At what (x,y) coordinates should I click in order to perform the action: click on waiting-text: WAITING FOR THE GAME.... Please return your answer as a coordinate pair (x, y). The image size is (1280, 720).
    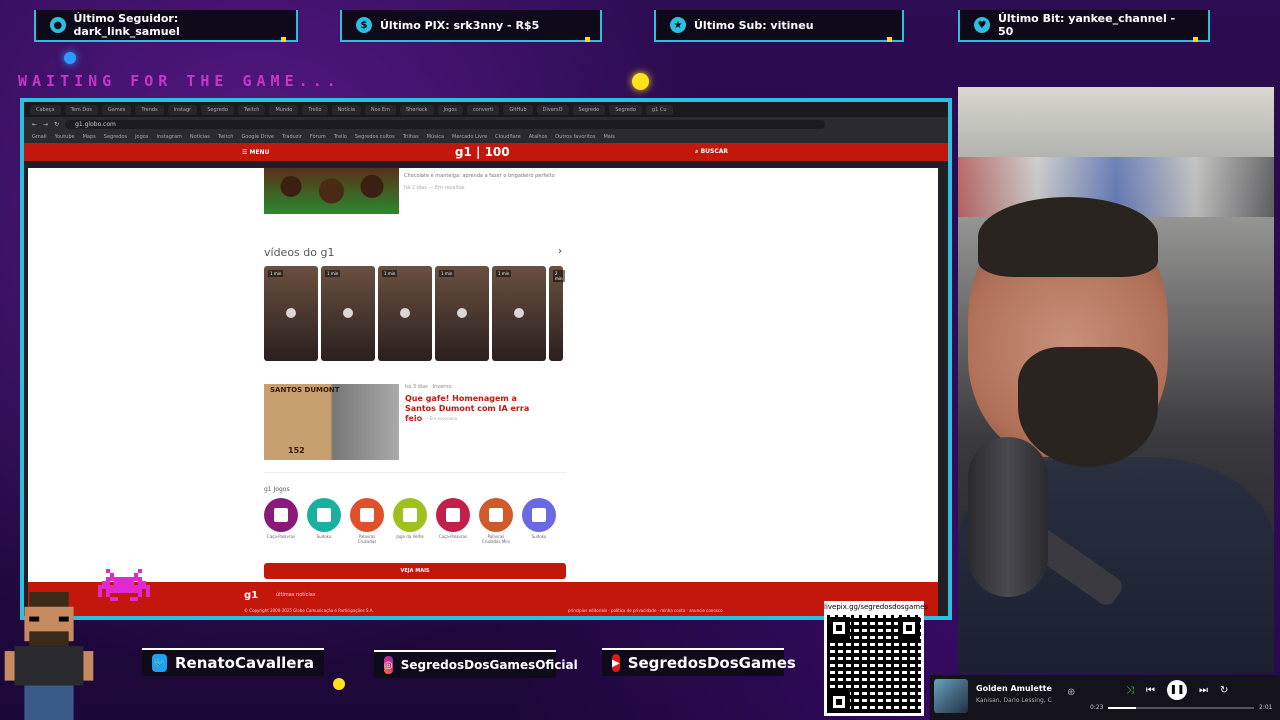
    Looking at the image, I should click on (179, 81).